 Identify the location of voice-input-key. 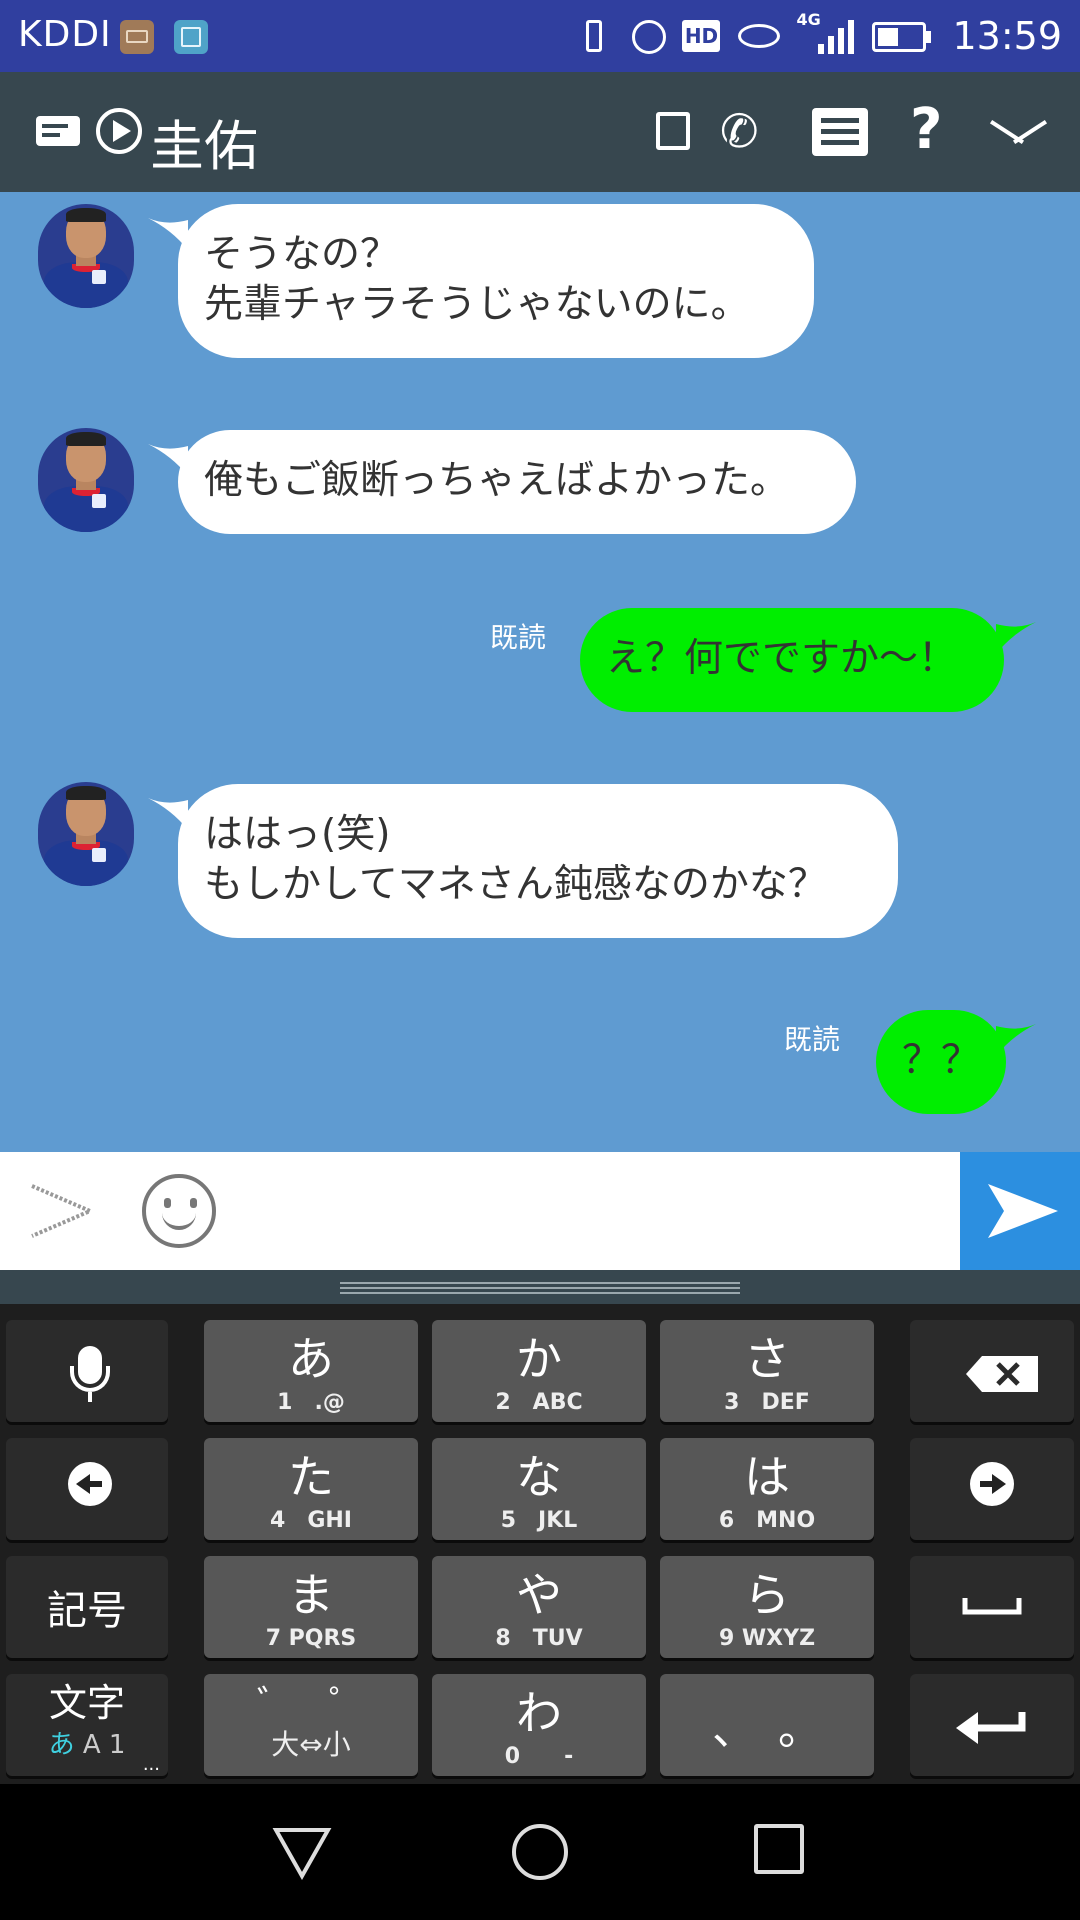
(87, 1371).